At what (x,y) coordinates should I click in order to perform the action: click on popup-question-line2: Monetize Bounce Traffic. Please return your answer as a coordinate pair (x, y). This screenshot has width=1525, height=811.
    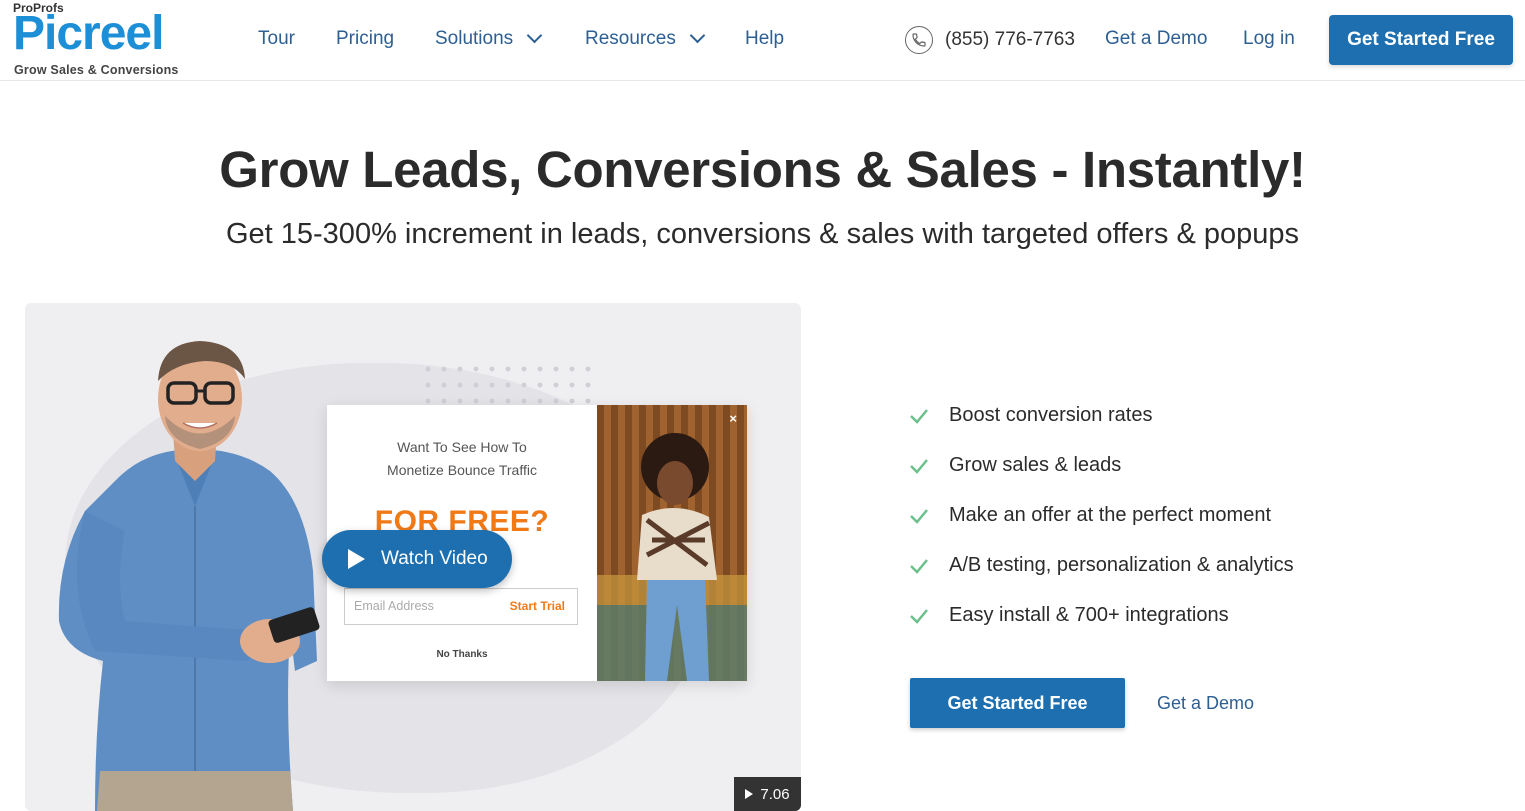
    Looking at the image, I should click on (462, 470).